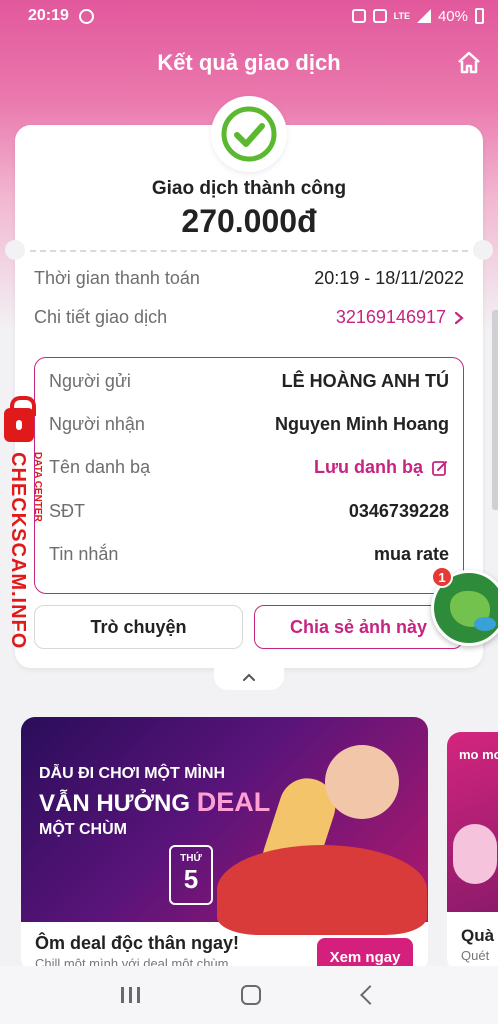  Describe the element at coordinates (20, 419) in the screenshot. I see `lock-icon` at that location.